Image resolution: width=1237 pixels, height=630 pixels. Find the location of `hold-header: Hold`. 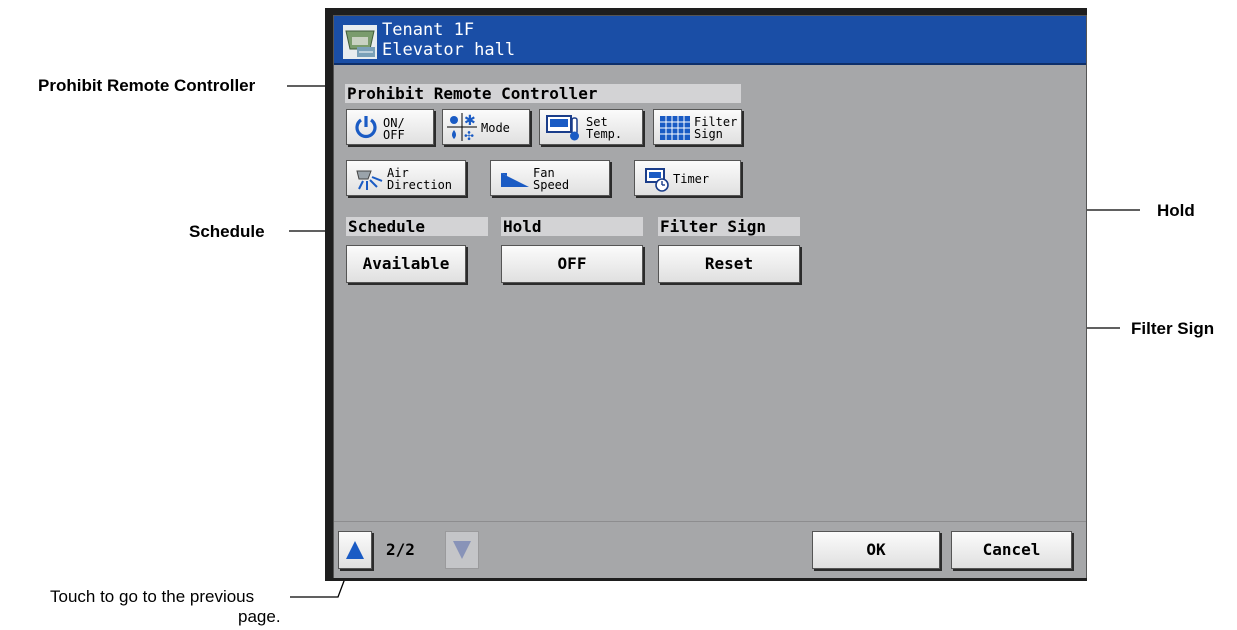

hold-header: Hold is located at coordinates (572, 226).